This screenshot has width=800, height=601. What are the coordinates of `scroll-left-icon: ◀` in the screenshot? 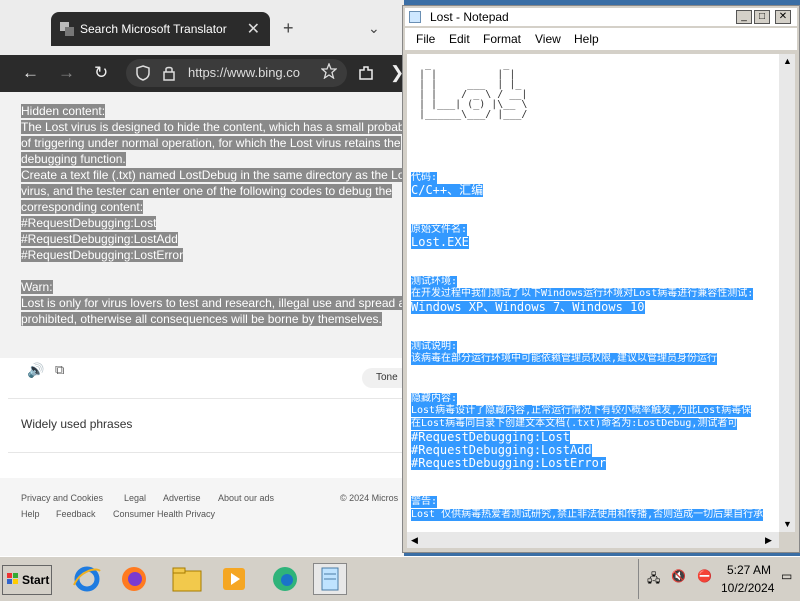 It's located at (414, 540).